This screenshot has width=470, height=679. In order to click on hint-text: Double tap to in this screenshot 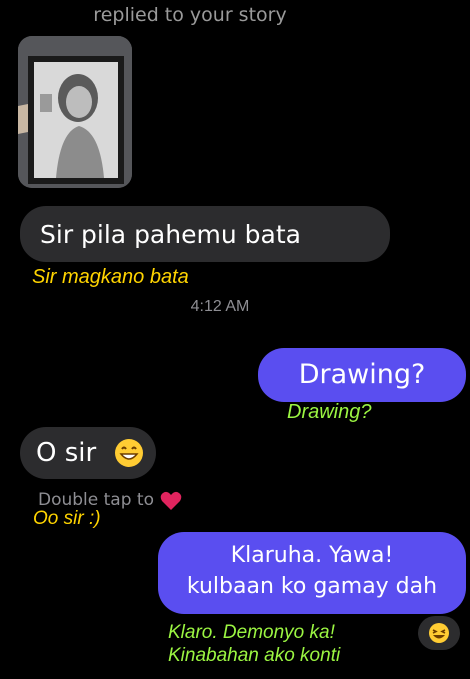, I will do `click(96, 500)`.